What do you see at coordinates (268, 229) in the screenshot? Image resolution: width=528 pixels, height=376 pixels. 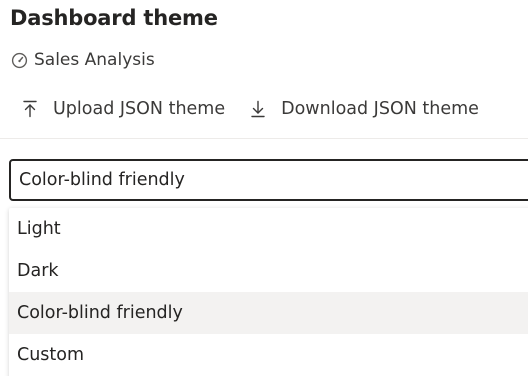 I see `theme-option-light: Light` at bounding box center [268, 229].